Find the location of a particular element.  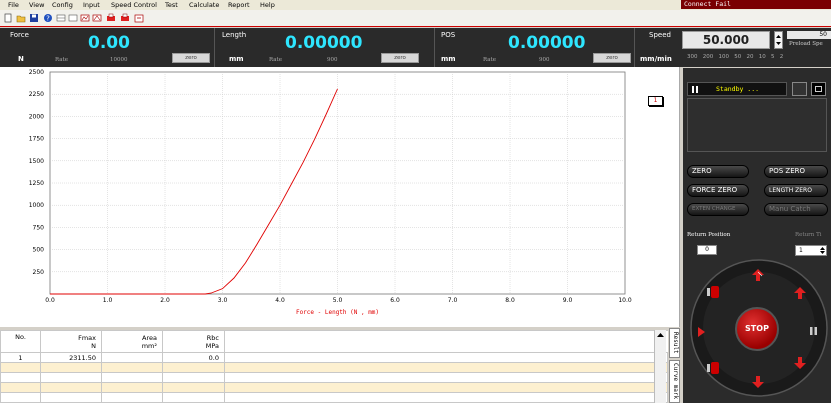

chart-icon is located at coordinates (97, 18).